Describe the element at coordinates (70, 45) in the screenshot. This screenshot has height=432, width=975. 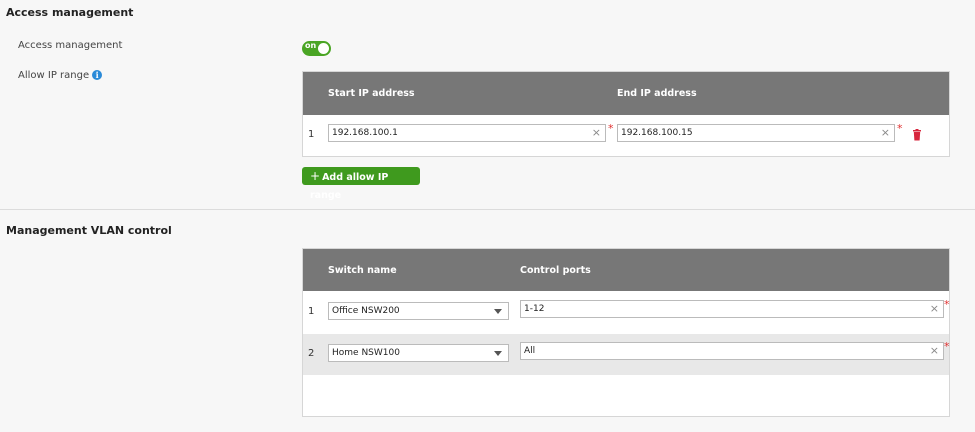
I see `access-management-label: Access management` at that location.